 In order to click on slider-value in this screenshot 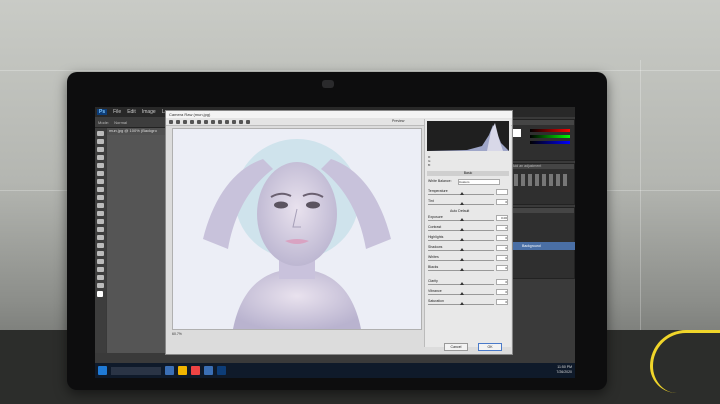, I will do `click(502, 192)`.